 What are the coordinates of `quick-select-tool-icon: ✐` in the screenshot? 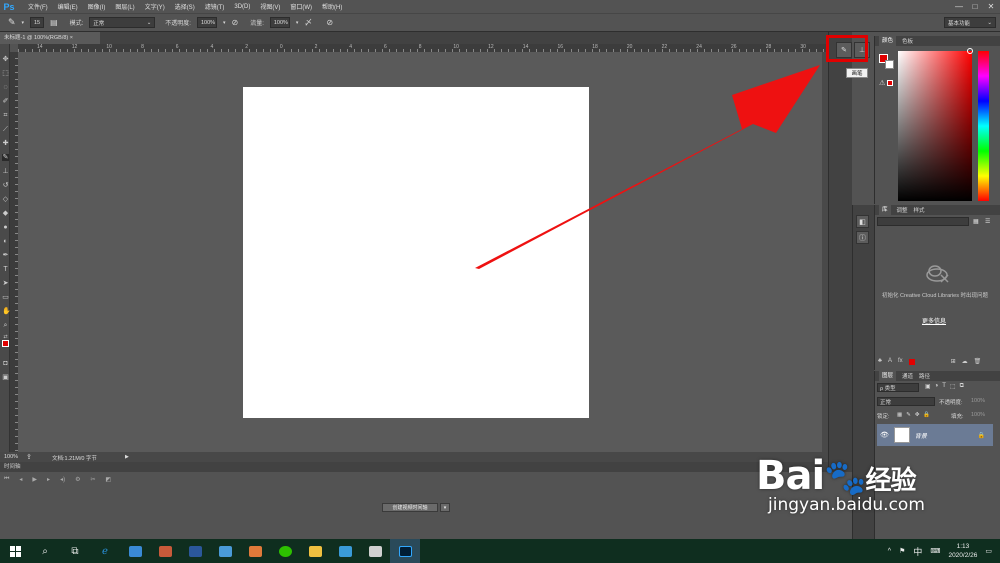 It's located at (5, 101).